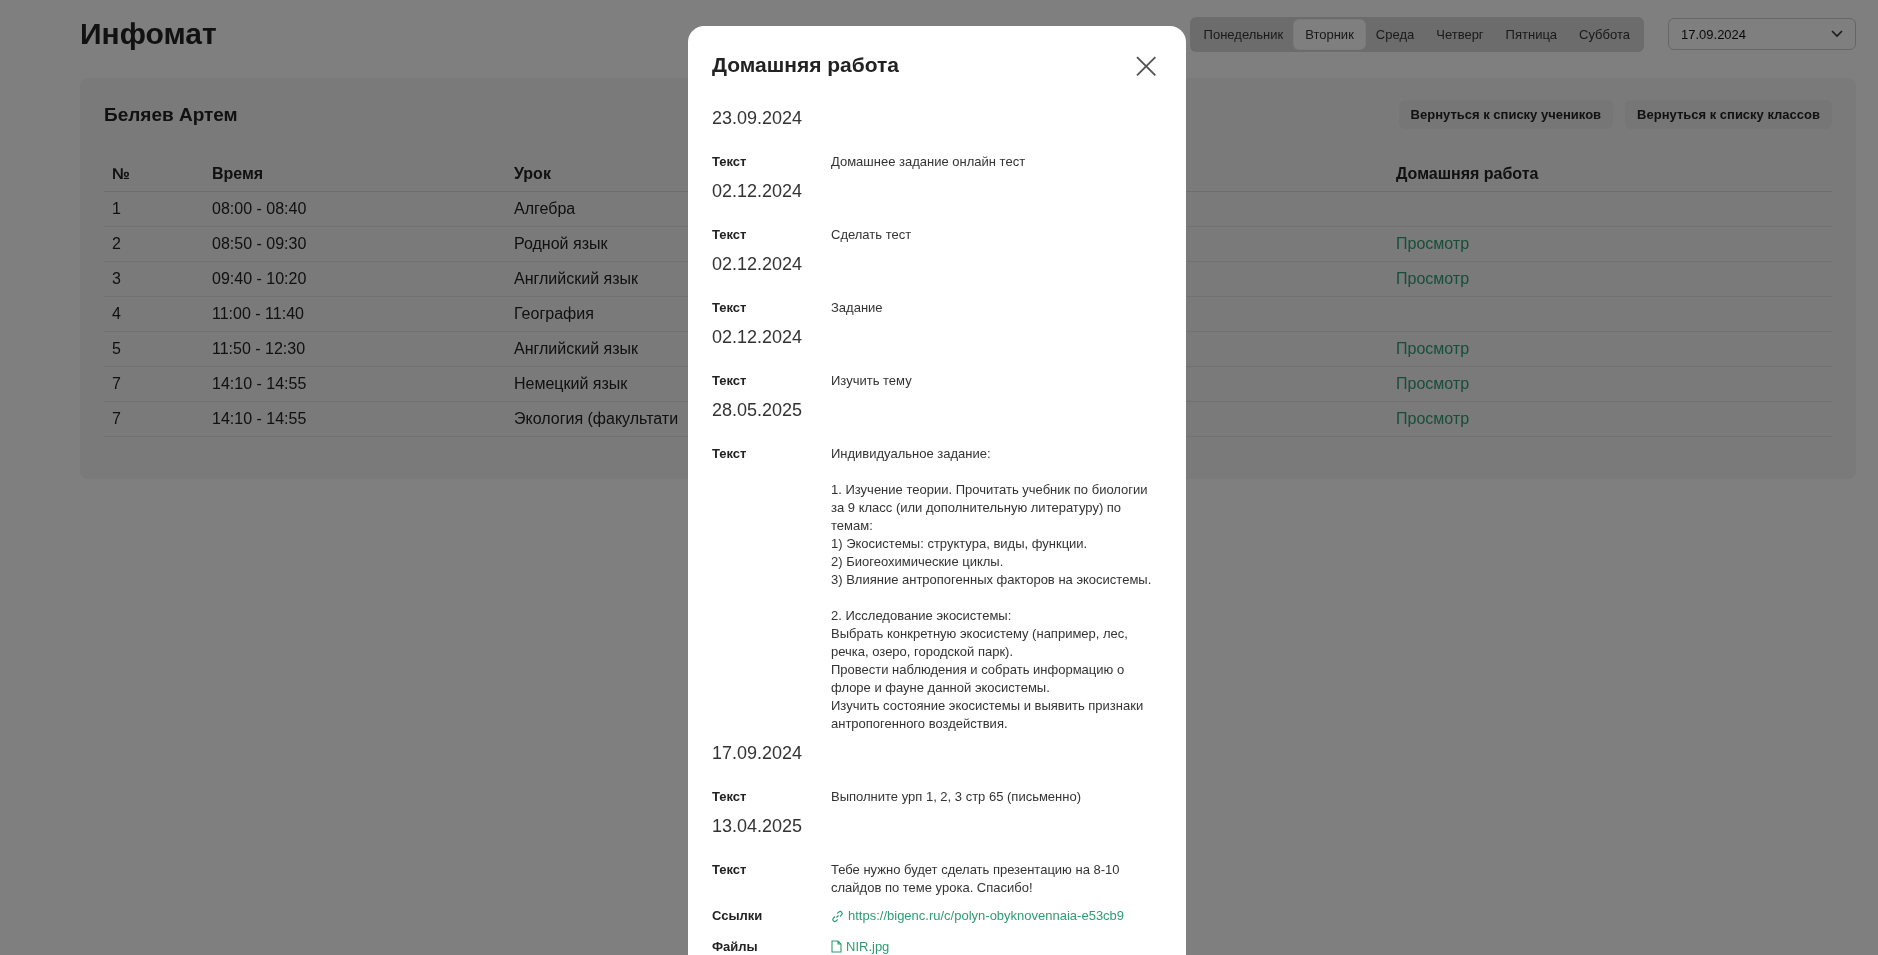 Image resolution: width=1878 pixels, height=955 pixels. I want to click on chevron-down-icon, so click(1837, 34).